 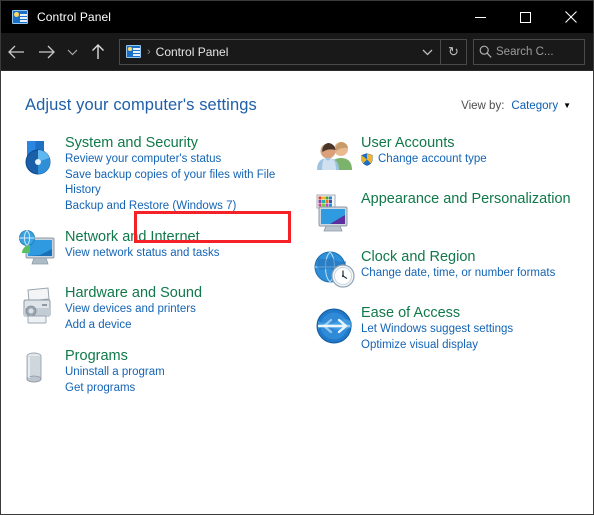 I want to click on programs-disc-icon, so click(x=39, y=371).